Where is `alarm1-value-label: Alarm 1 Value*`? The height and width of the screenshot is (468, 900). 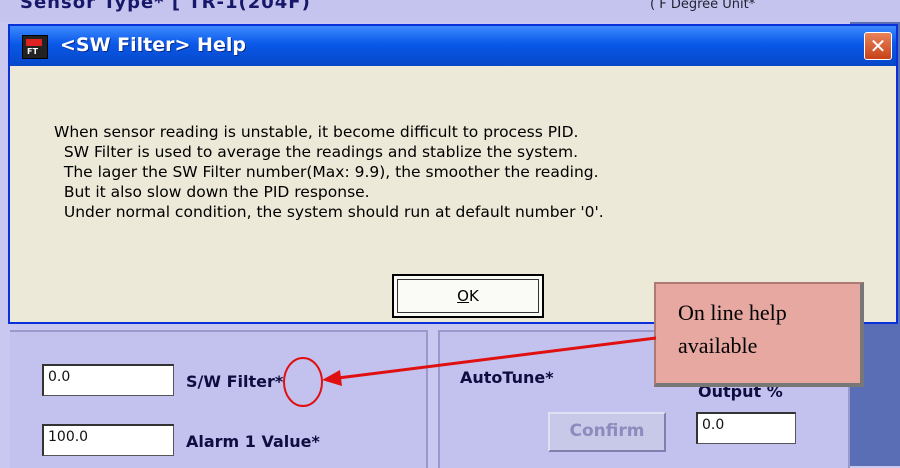
alarm1-value-label: Alarm 1 Value* is located at coordinates (253, 441).